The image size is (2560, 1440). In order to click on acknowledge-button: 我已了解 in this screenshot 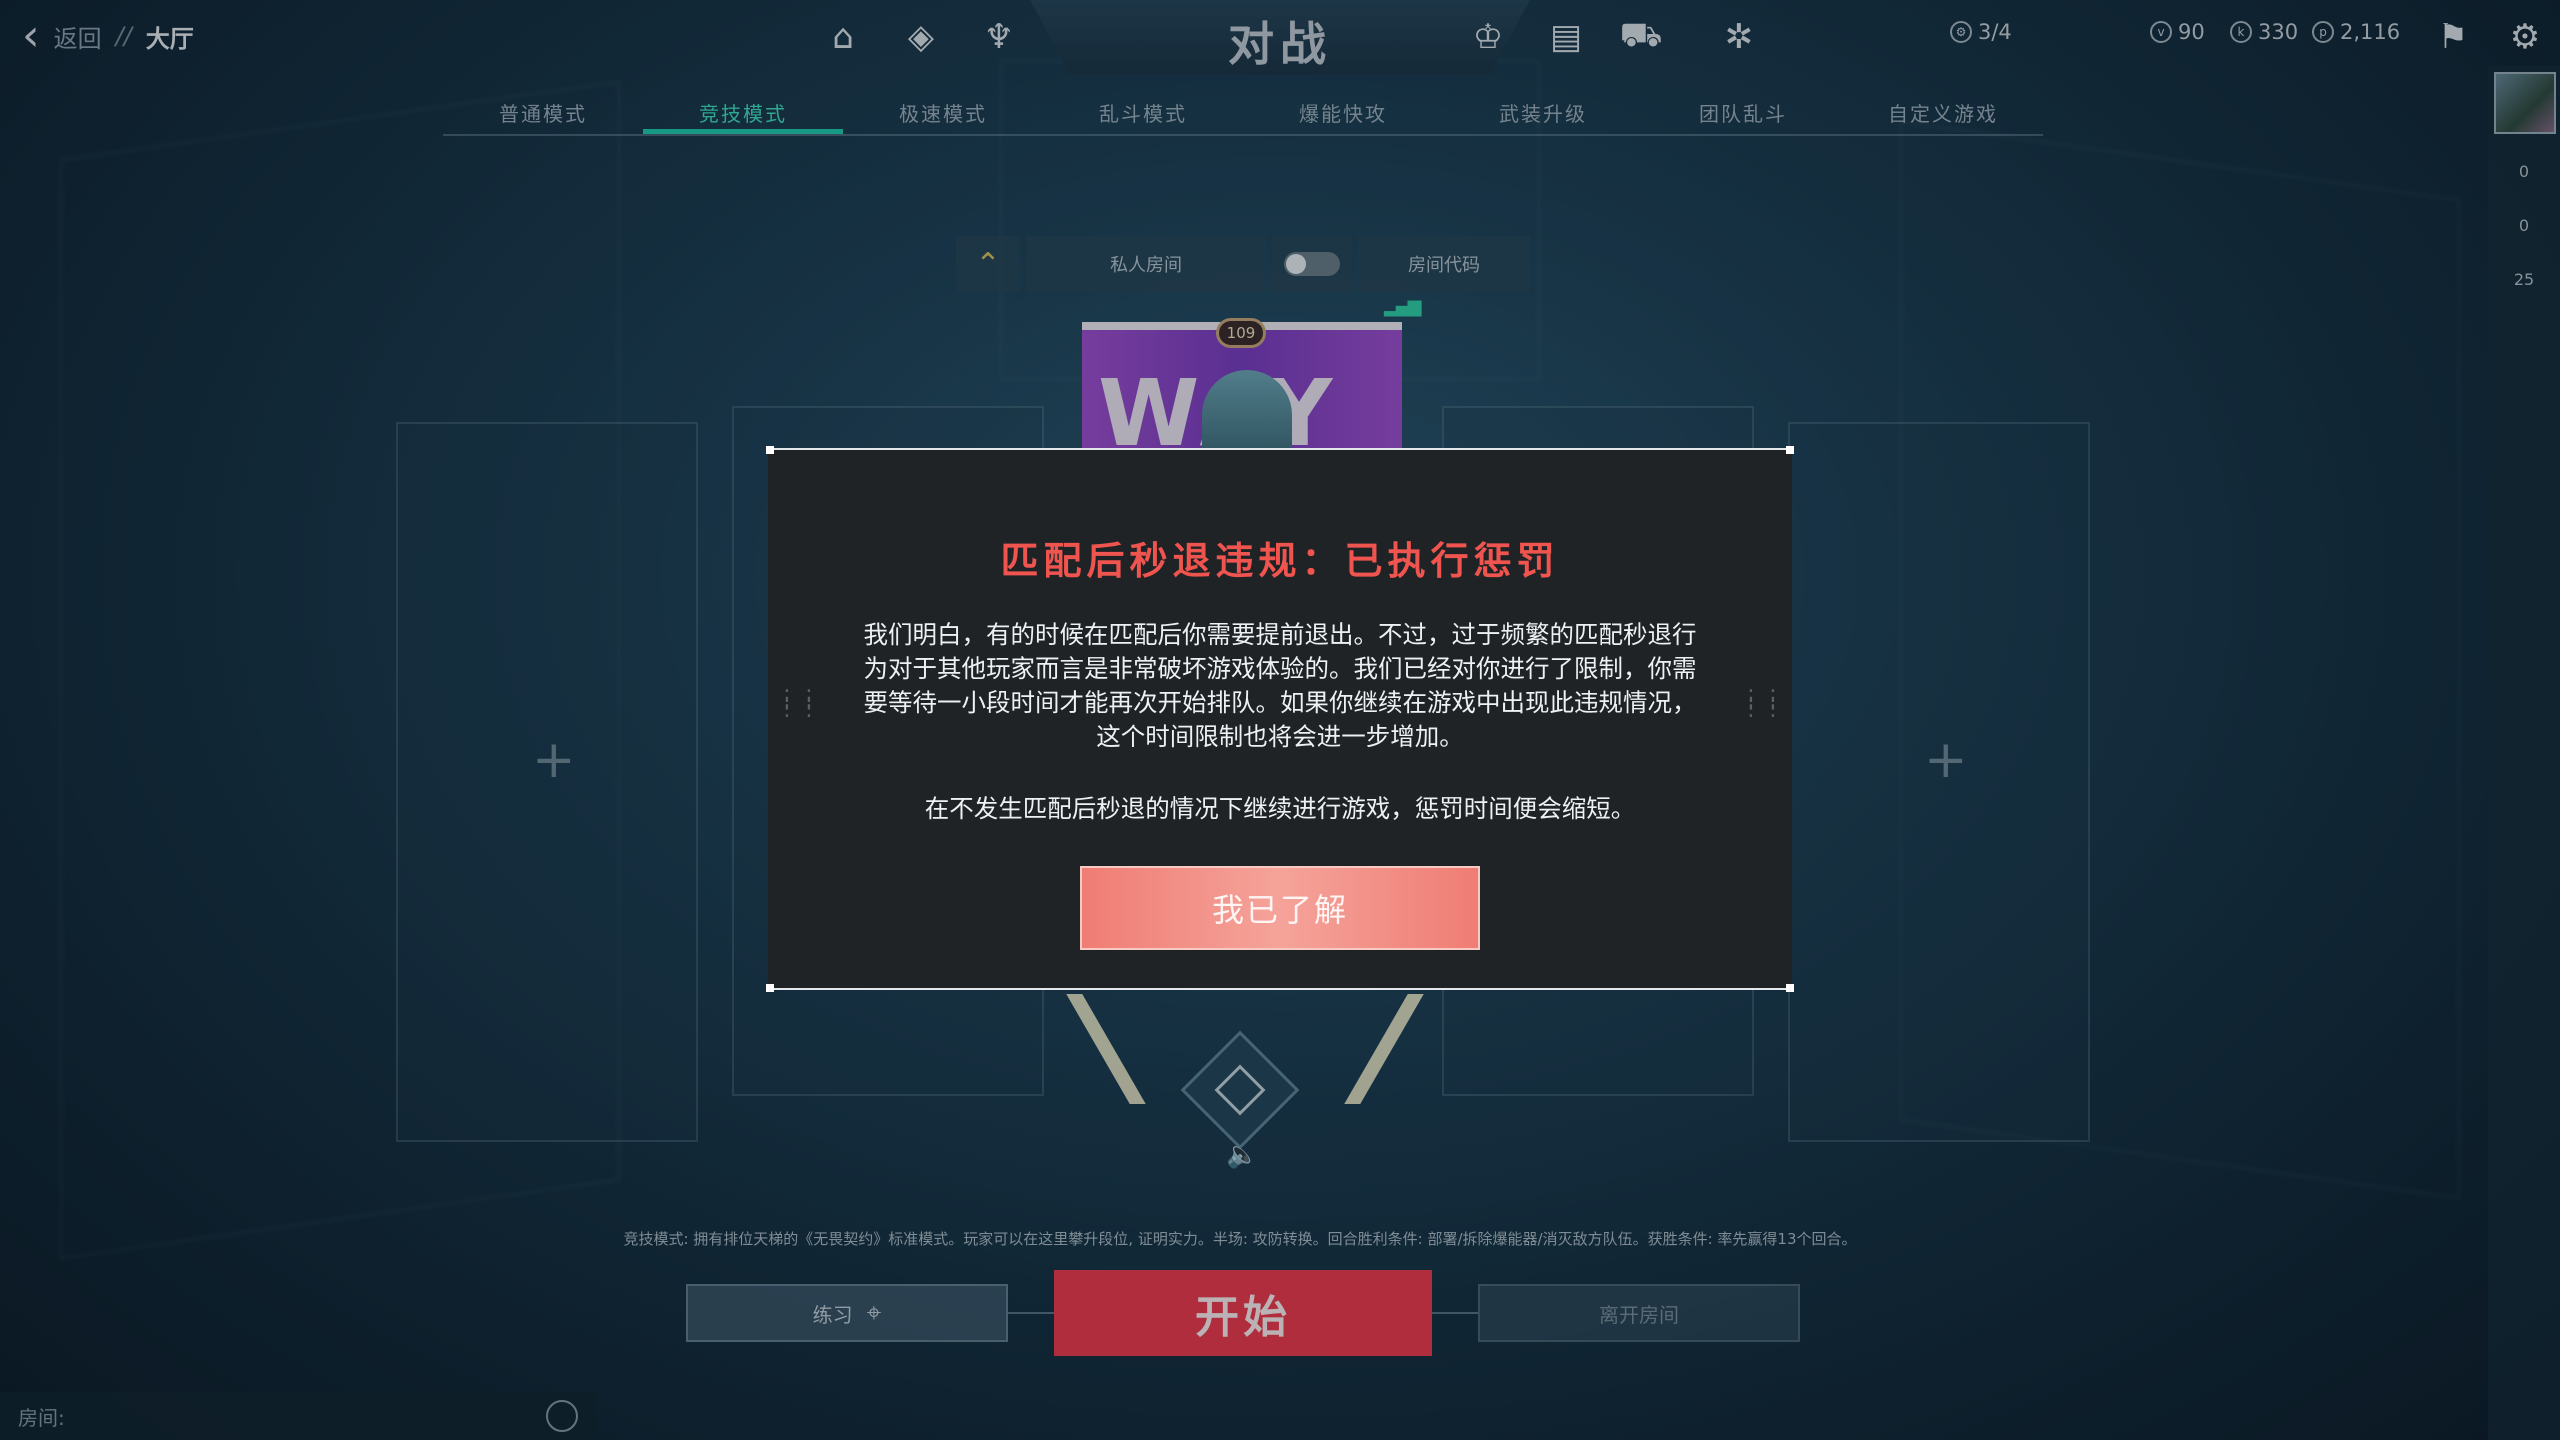, I will do `click(1280, 908)`.